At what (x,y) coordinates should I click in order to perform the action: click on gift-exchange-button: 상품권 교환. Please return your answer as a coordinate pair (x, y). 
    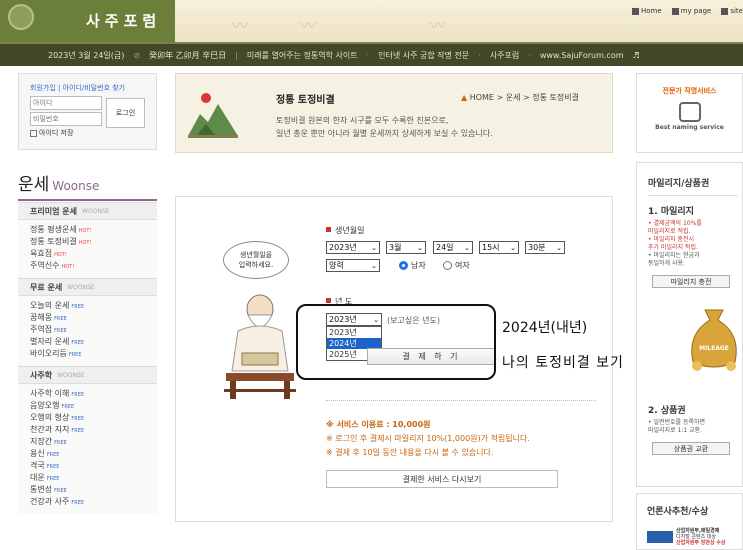
    Looking at the image, I should click on (691, 448).